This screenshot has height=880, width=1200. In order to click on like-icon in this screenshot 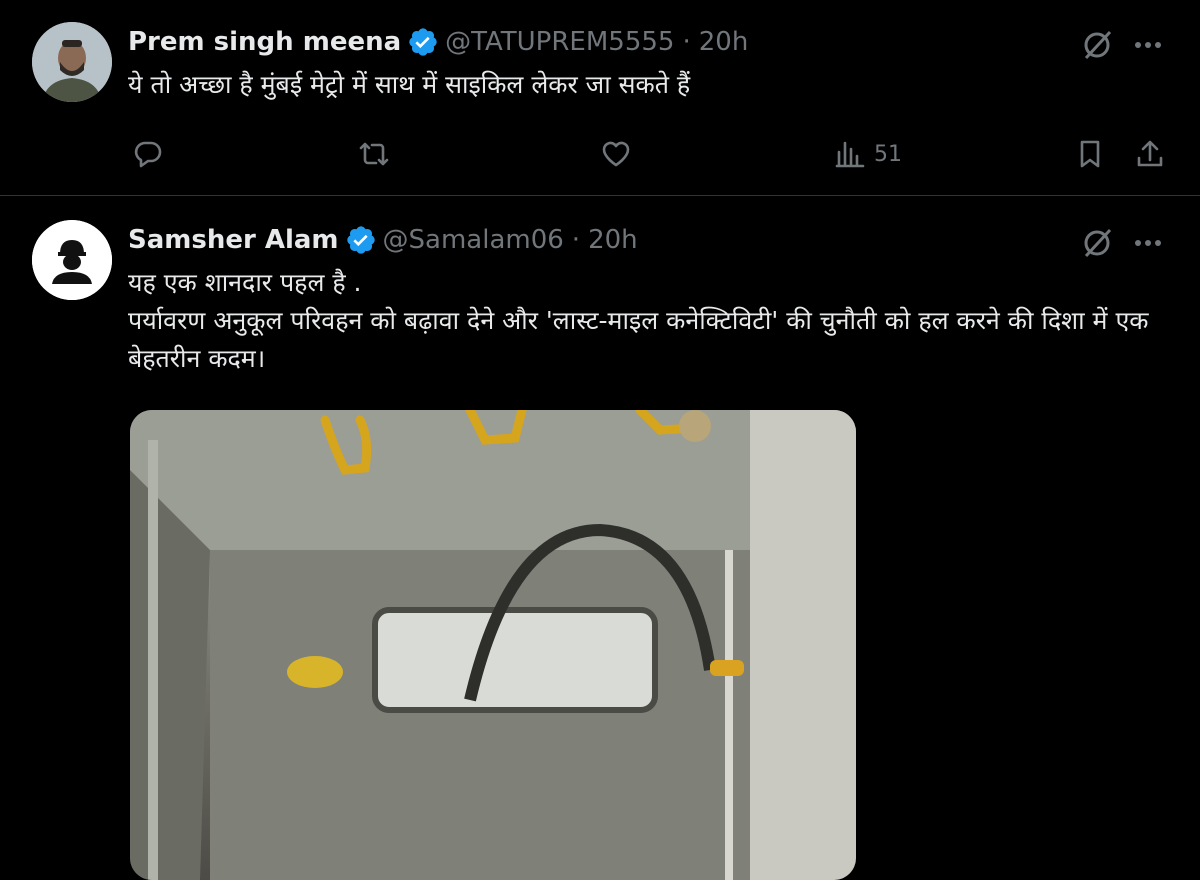, I will do `click(616, 154)`.